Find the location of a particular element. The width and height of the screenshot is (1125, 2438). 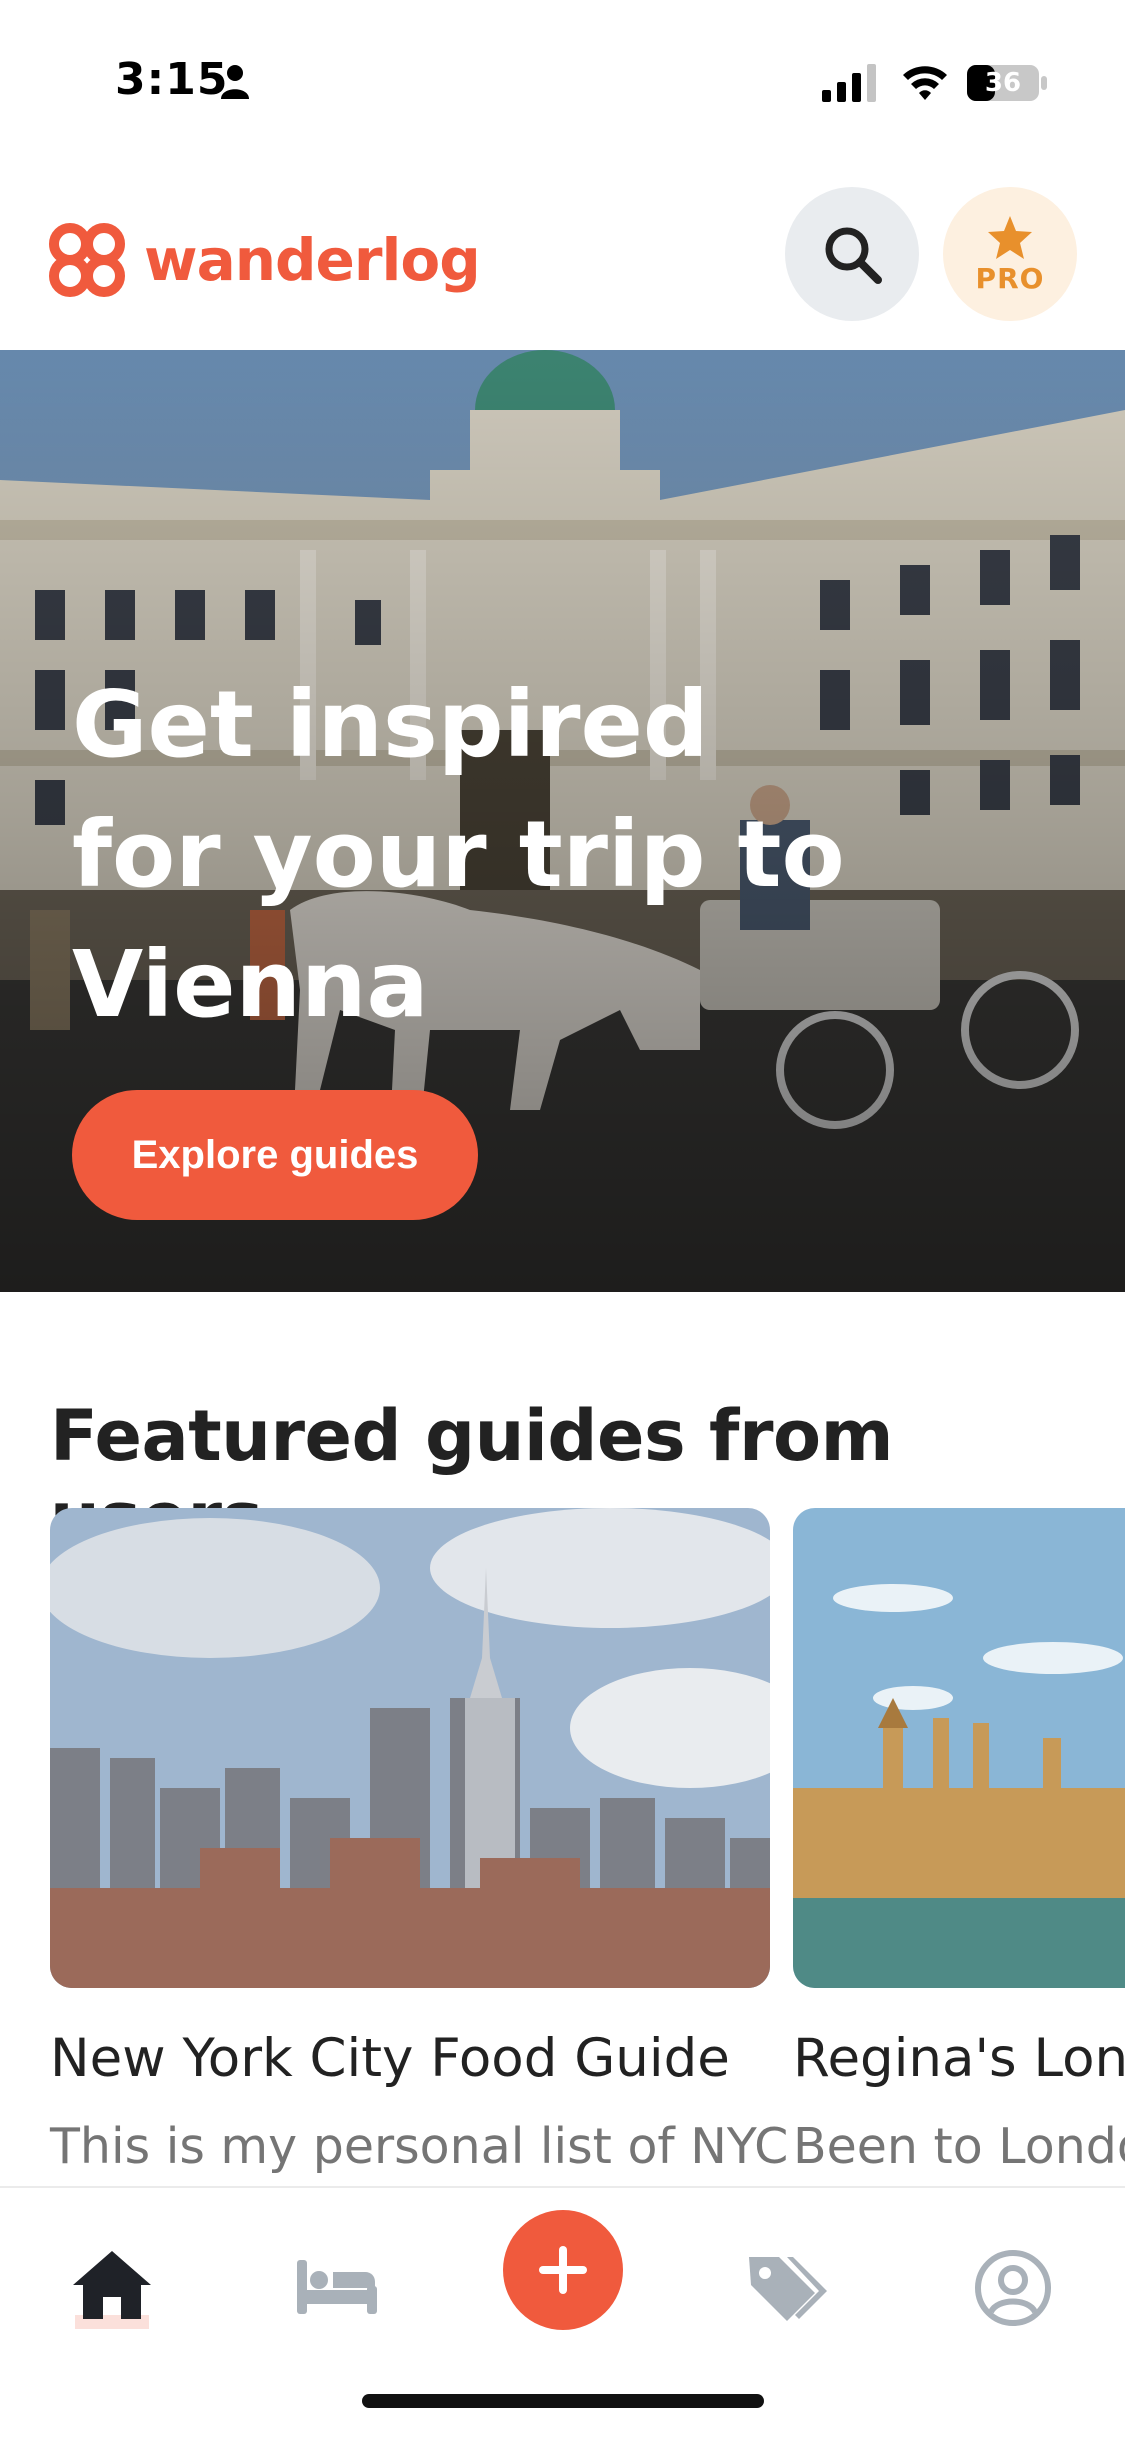

pro-button: PRO is located at coordinates (1010, 254).